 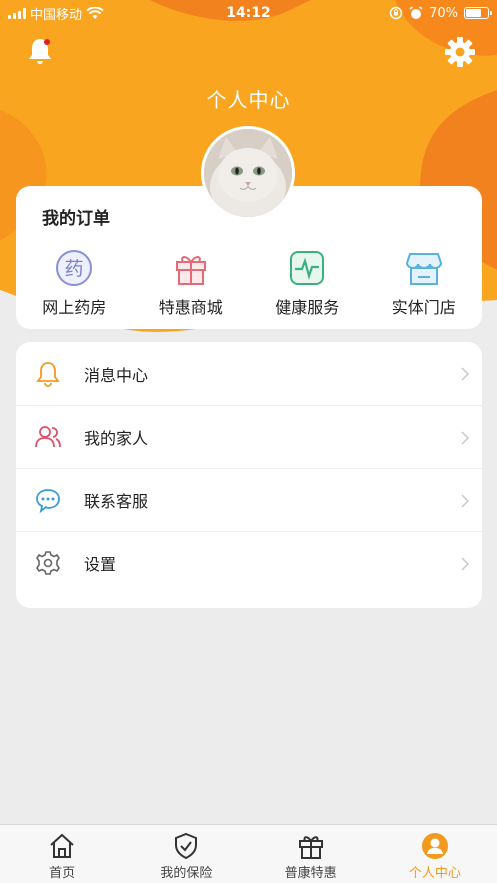 What do you see at coordinates (443, 13) in the screenshot?
I see `battery-percent: 70%` at bounding box center [443, 13].